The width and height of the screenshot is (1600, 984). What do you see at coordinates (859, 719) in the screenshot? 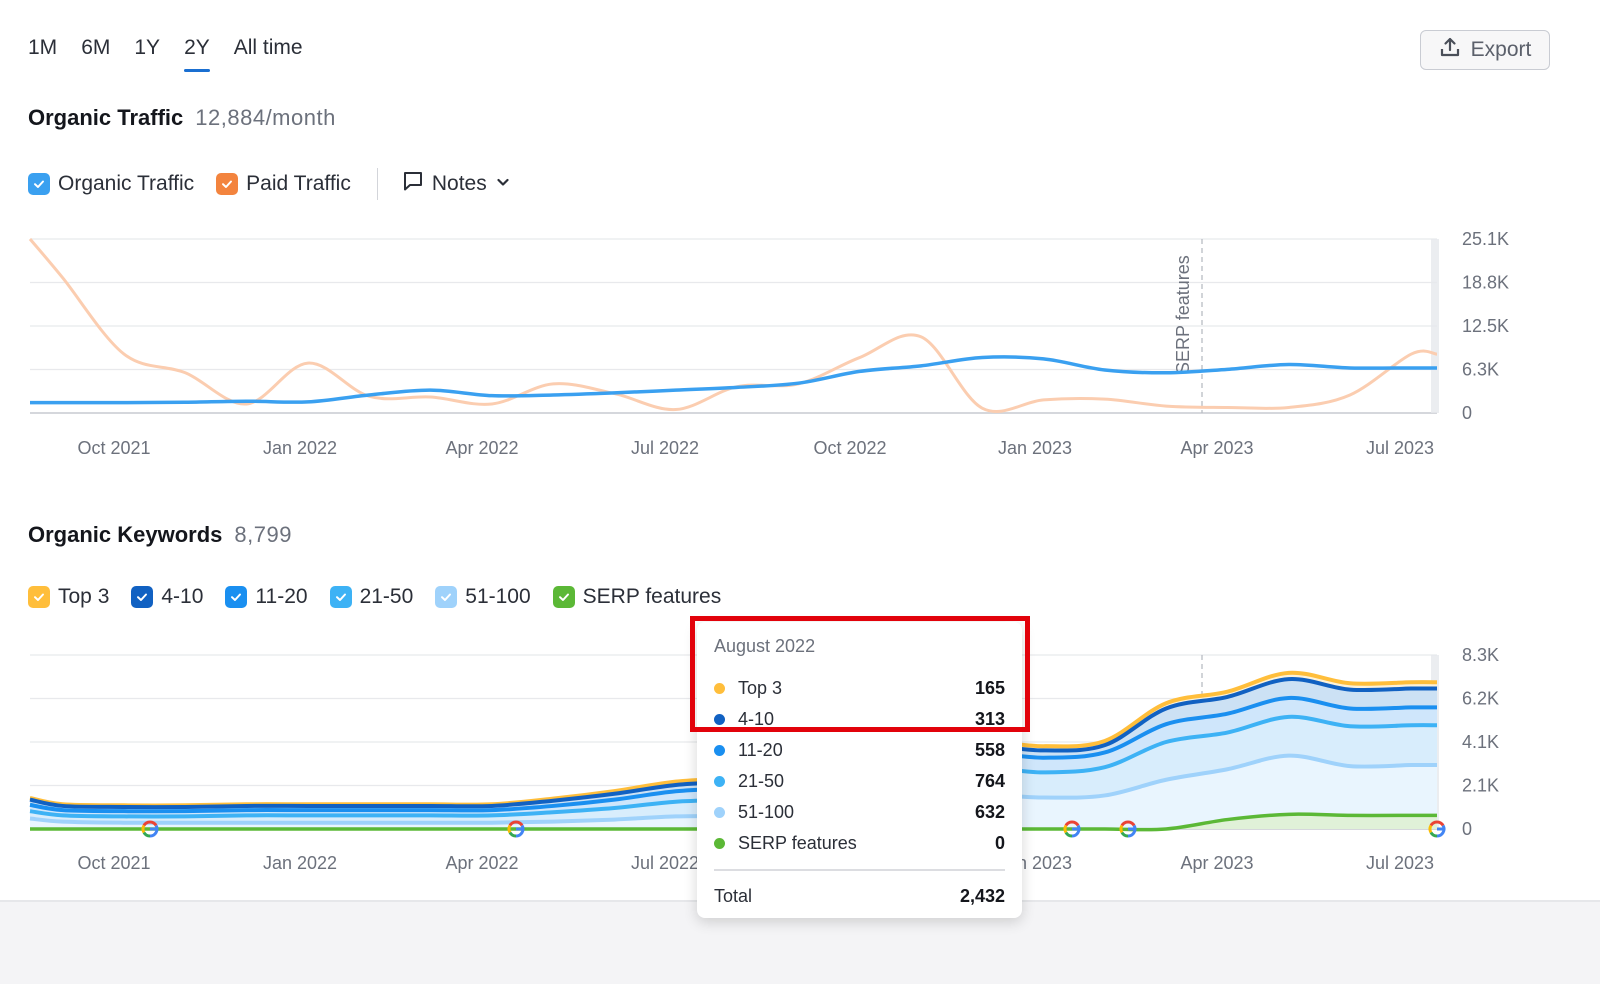
I see `tooltip-row-4-10: 4-10 313` at bounding box center [859, 719].